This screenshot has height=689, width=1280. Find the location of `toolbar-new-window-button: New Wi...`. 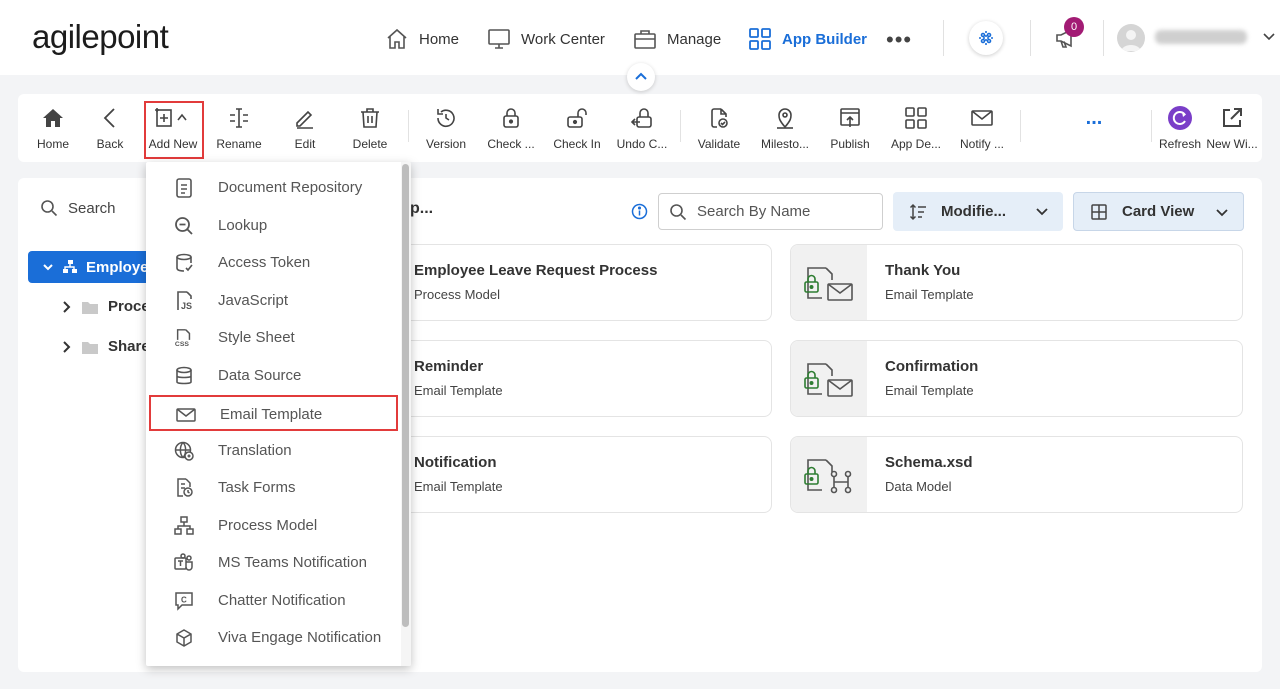

toolbar-new-window-button: New Wi... is located at coordinates (1232, 130).